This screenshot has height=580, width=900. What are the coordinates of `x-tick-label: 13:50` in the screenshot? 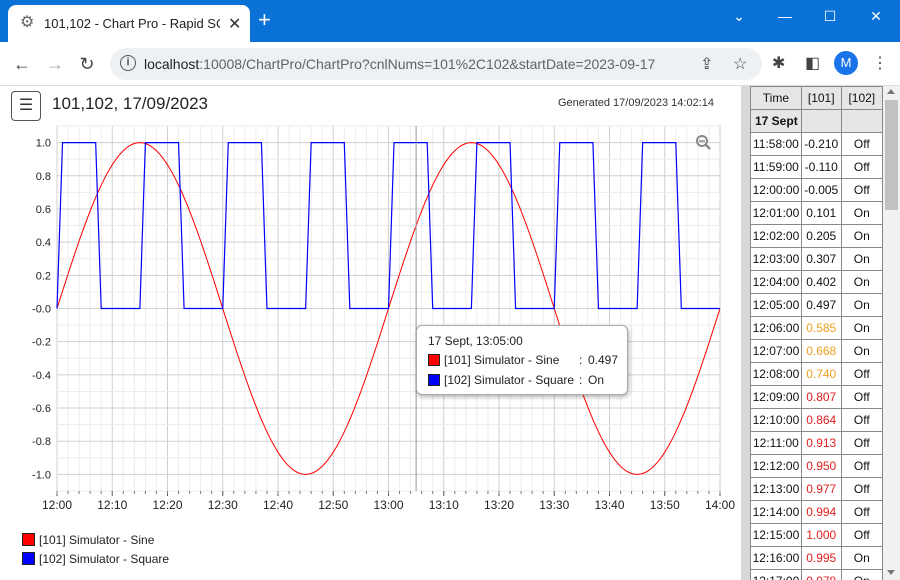 It's located at (665, 505).